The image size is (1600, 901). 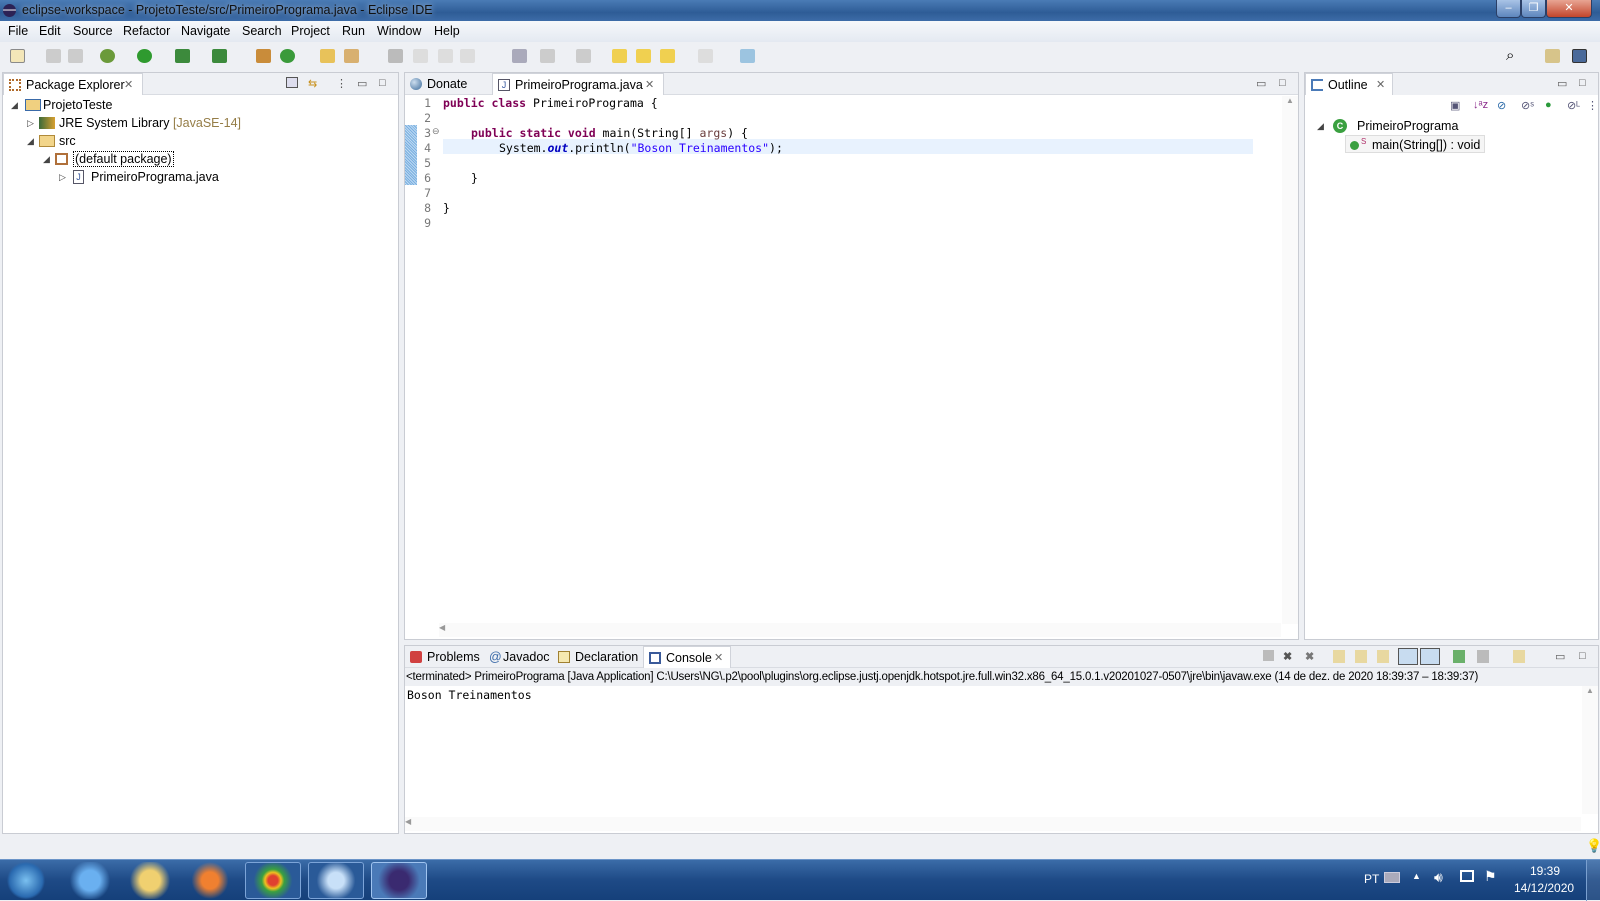 What do you see at coordinates (399, 880) in the screenshot?
I see `eclipse-taskbar-icon` at bounding box center [399, 880].